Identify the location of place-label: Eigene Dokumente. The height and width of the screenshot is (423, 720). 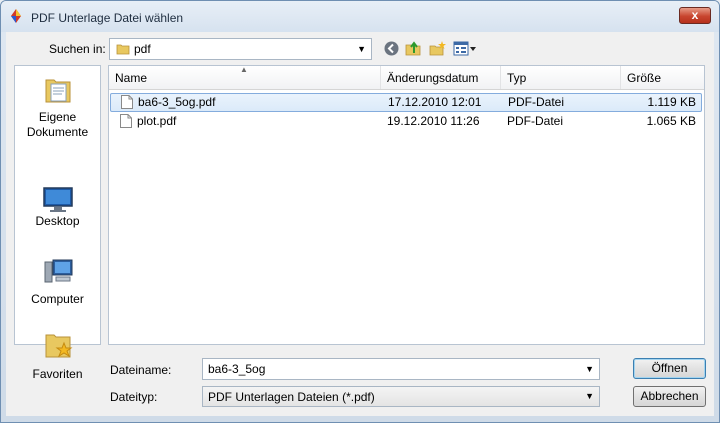
(57, 124).